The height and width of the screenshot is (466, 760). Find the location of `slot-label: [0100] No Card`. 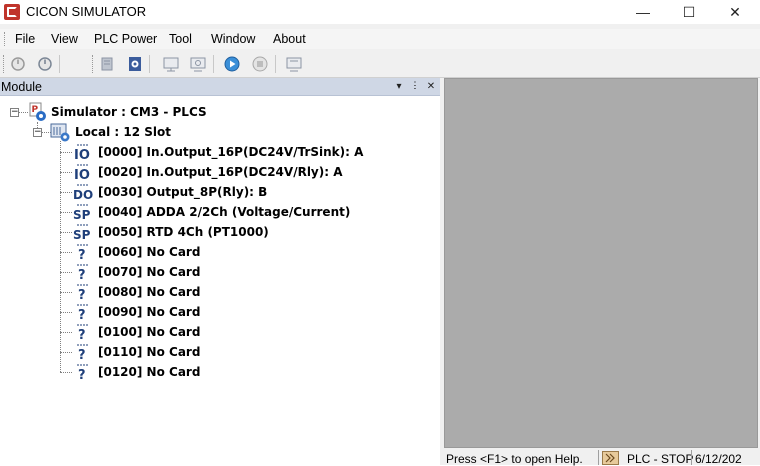

slot-label: [0100] No Card is located at coordinates (149, 332).